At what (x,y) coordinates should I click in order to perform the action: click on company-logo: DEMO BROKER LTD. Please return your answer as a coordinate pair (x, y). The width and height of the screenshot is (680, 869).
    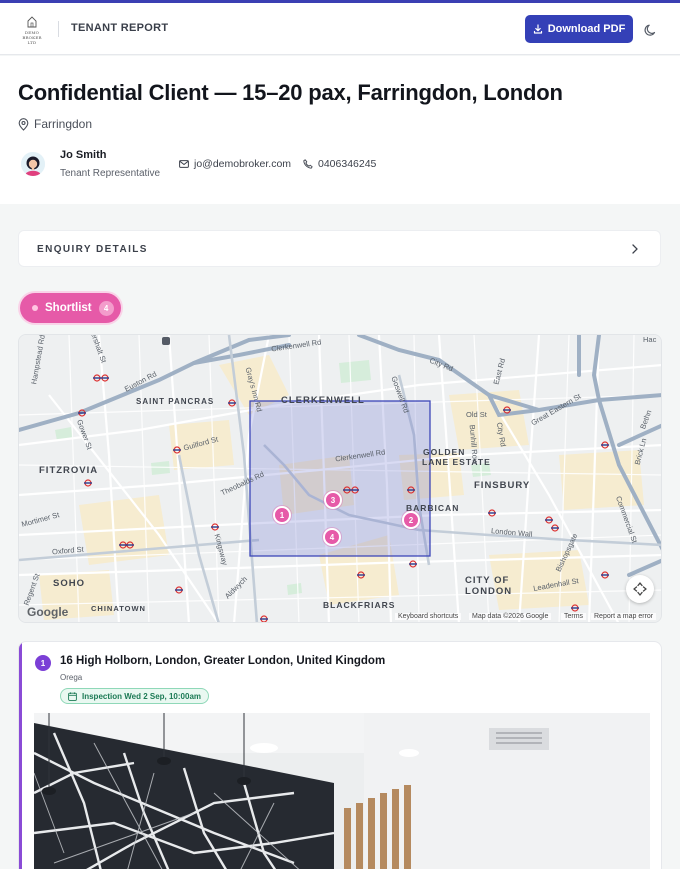
    Looking at the image, I should click on (32, 30).